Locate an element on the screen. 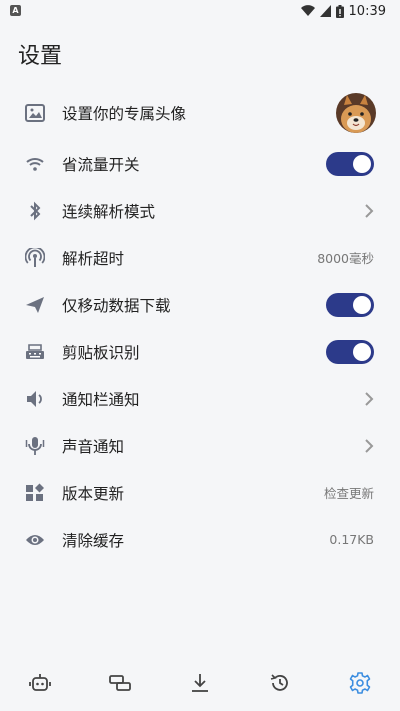  settings-gear-icon is located at coordinates (360, 683).